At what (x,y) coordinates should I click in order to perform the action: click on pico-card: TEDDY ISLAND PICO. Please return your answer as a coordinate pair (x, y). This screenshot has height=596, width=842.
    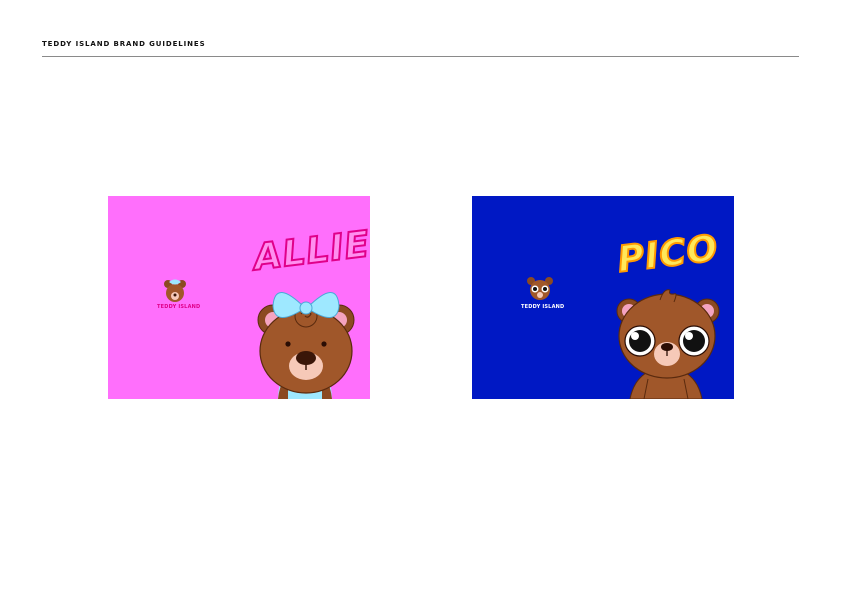
    Looking at the image, I should click on (603, 297).